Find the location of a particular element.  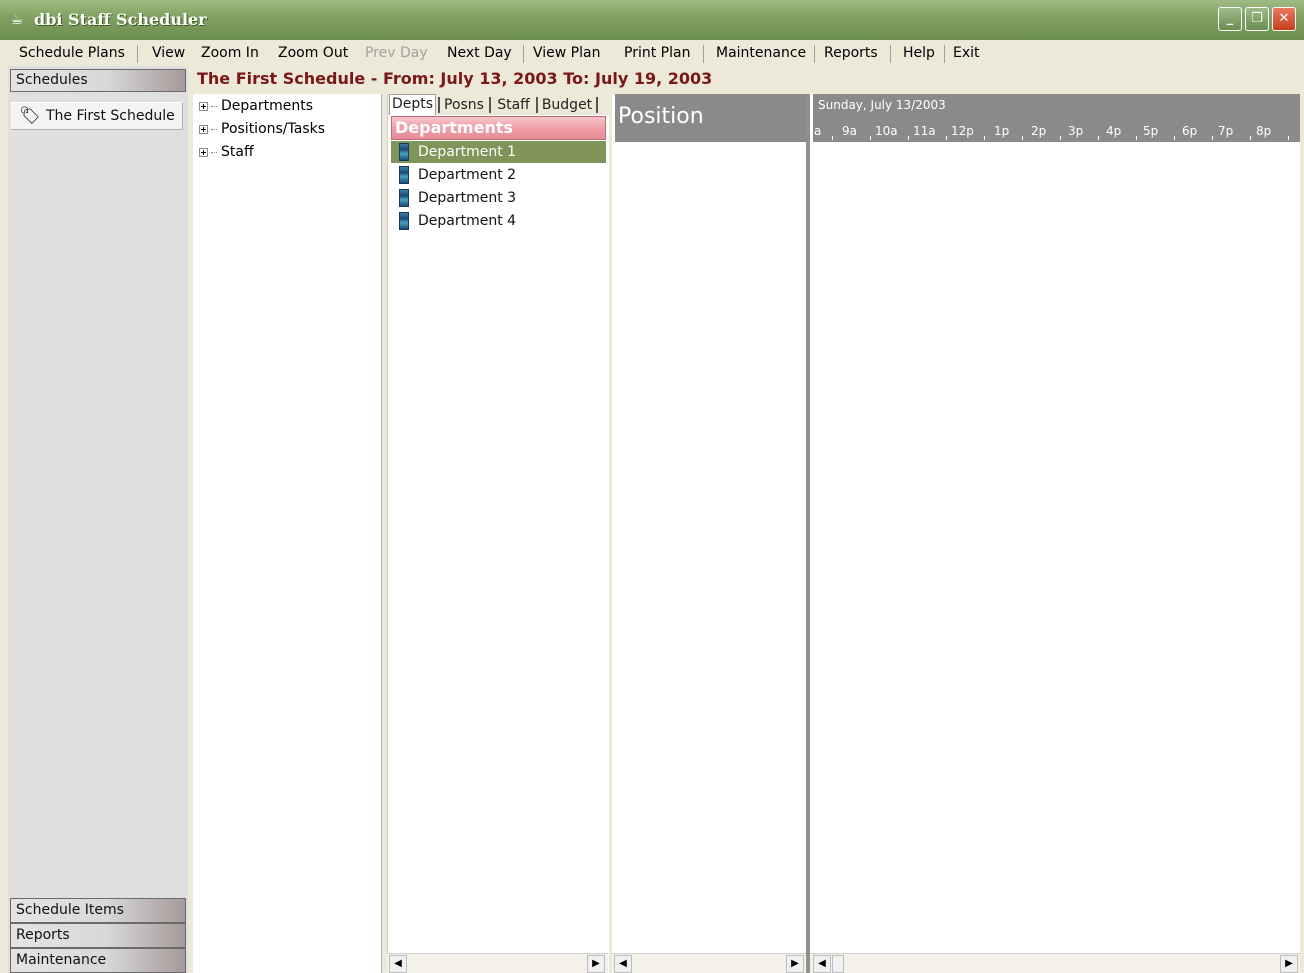

department-row: Department 4 is located at coordinates (498, 221).